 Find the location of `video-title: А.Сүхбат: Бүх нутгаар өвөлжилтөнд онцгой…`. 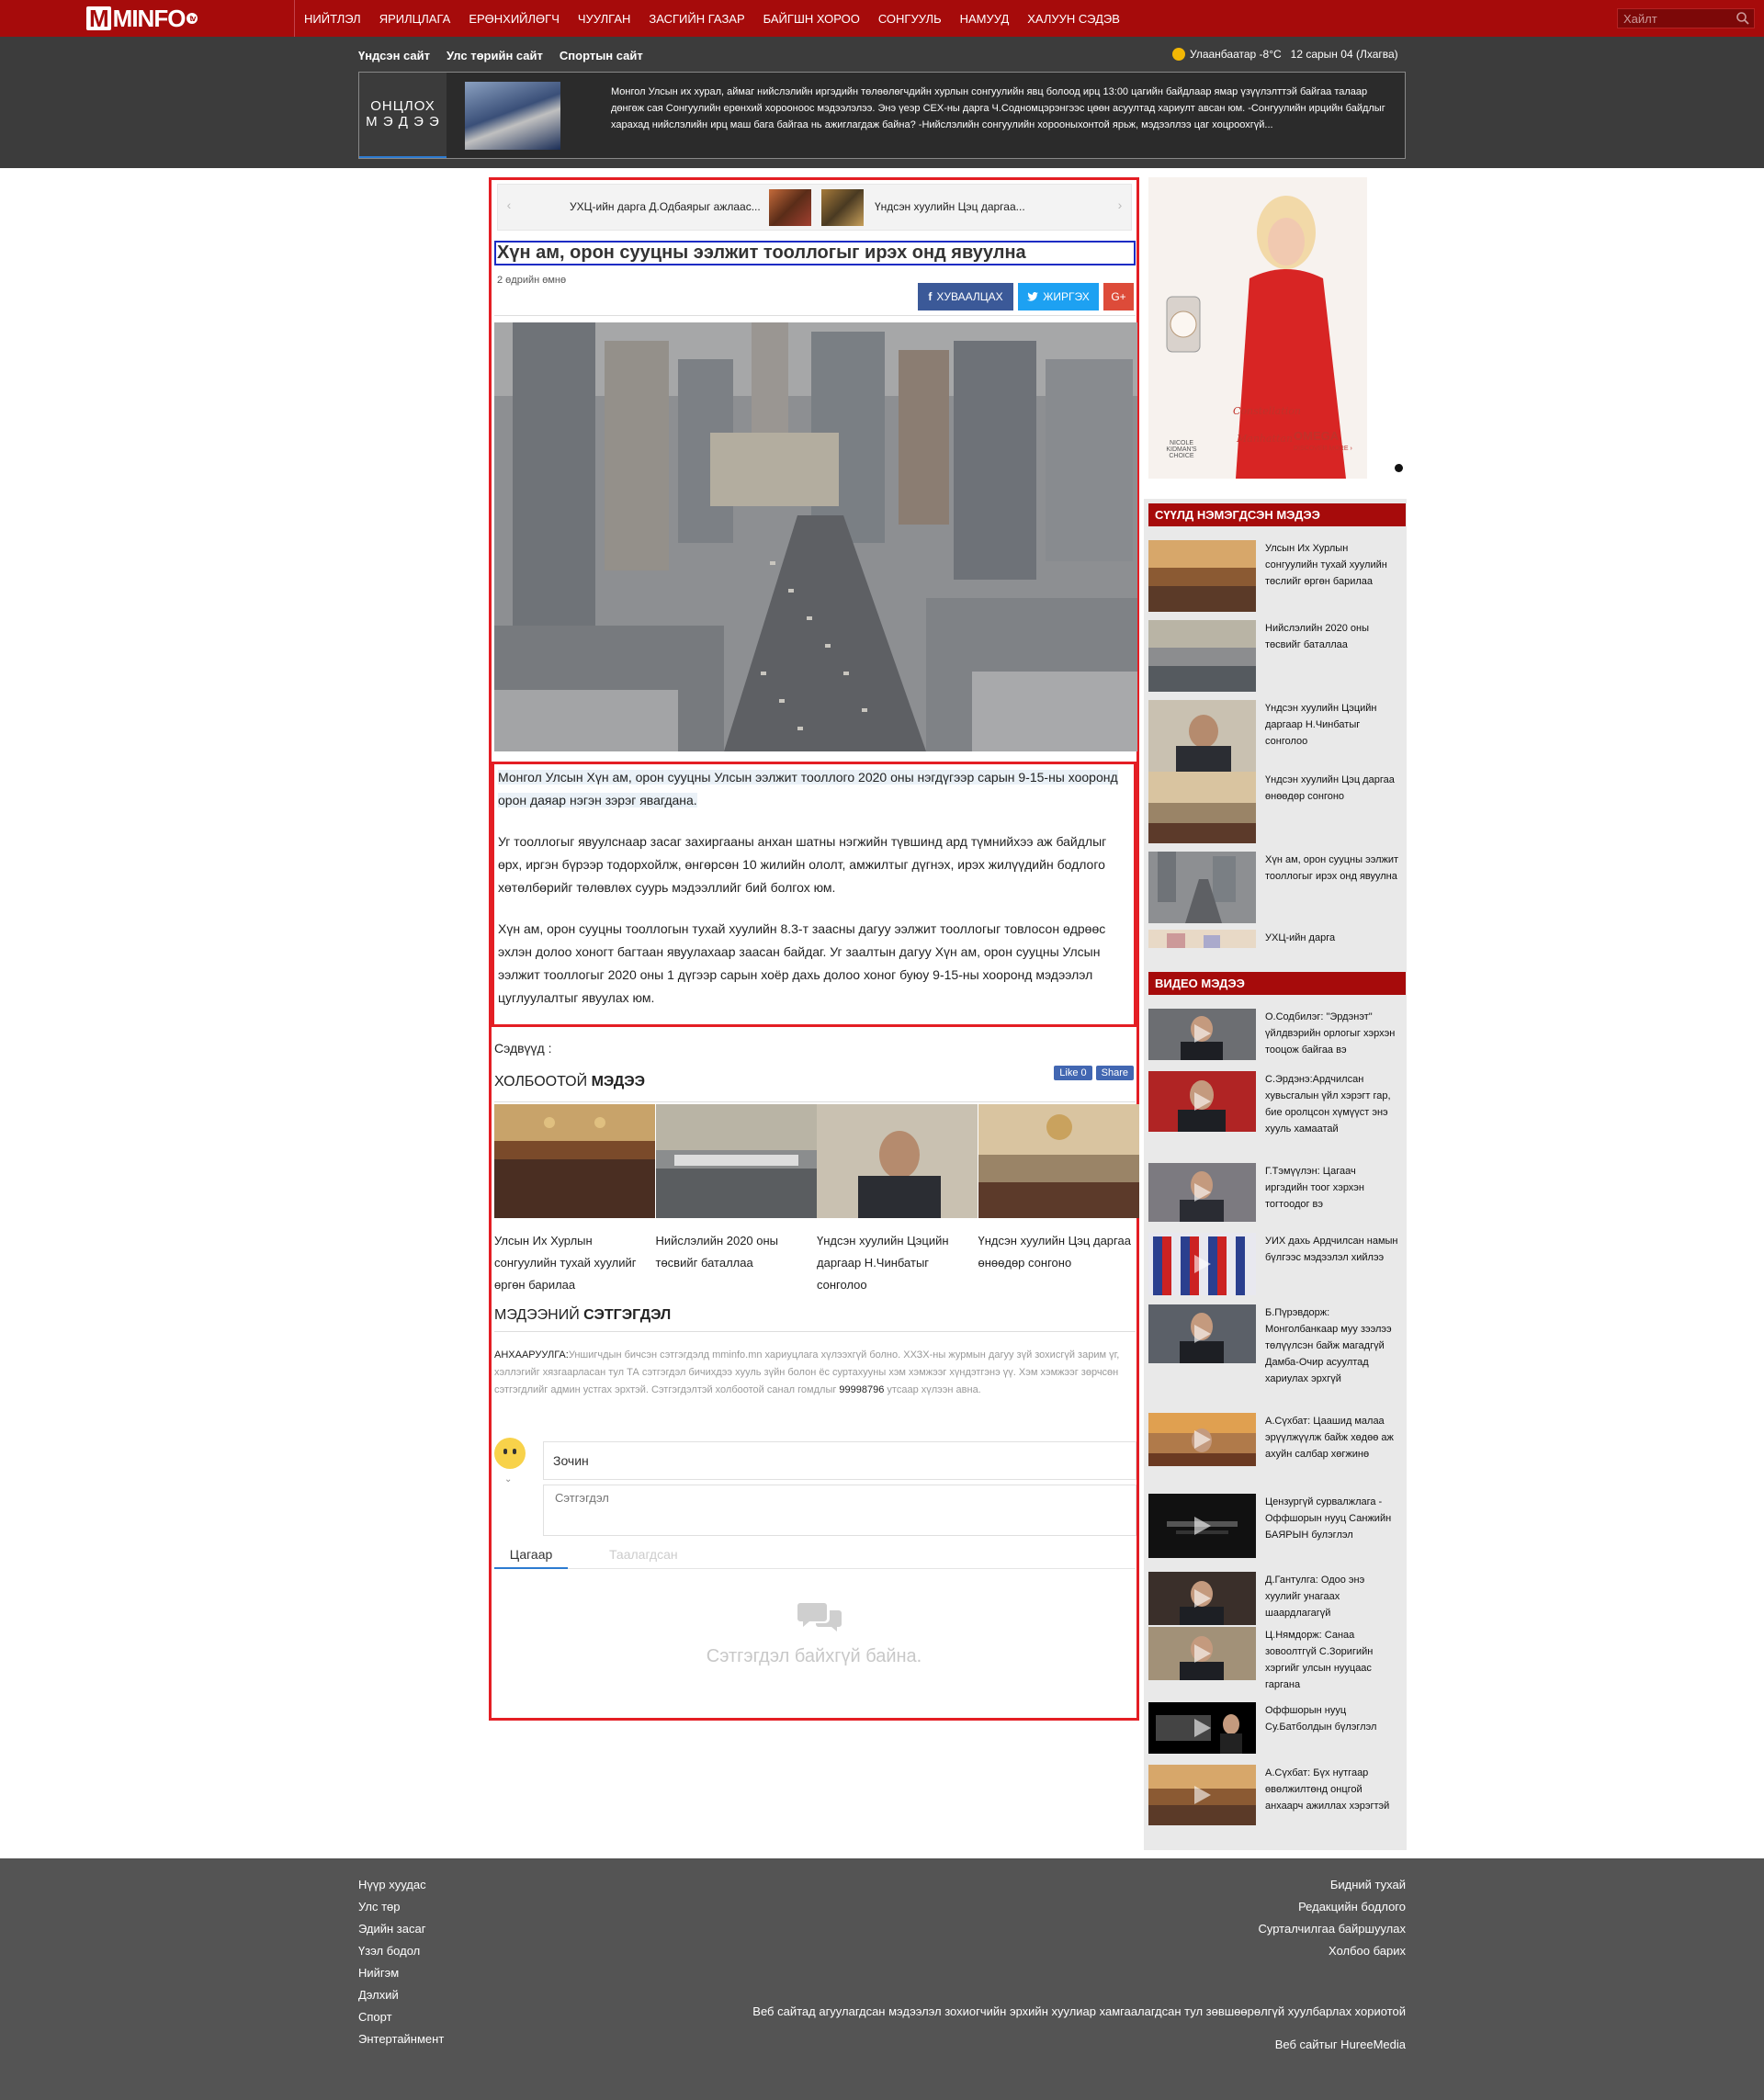

video-title: А.Сүхбат: Бүх нутгаар өвөлжилтөнд онцгой… is located at coordinates (1333, 1789).